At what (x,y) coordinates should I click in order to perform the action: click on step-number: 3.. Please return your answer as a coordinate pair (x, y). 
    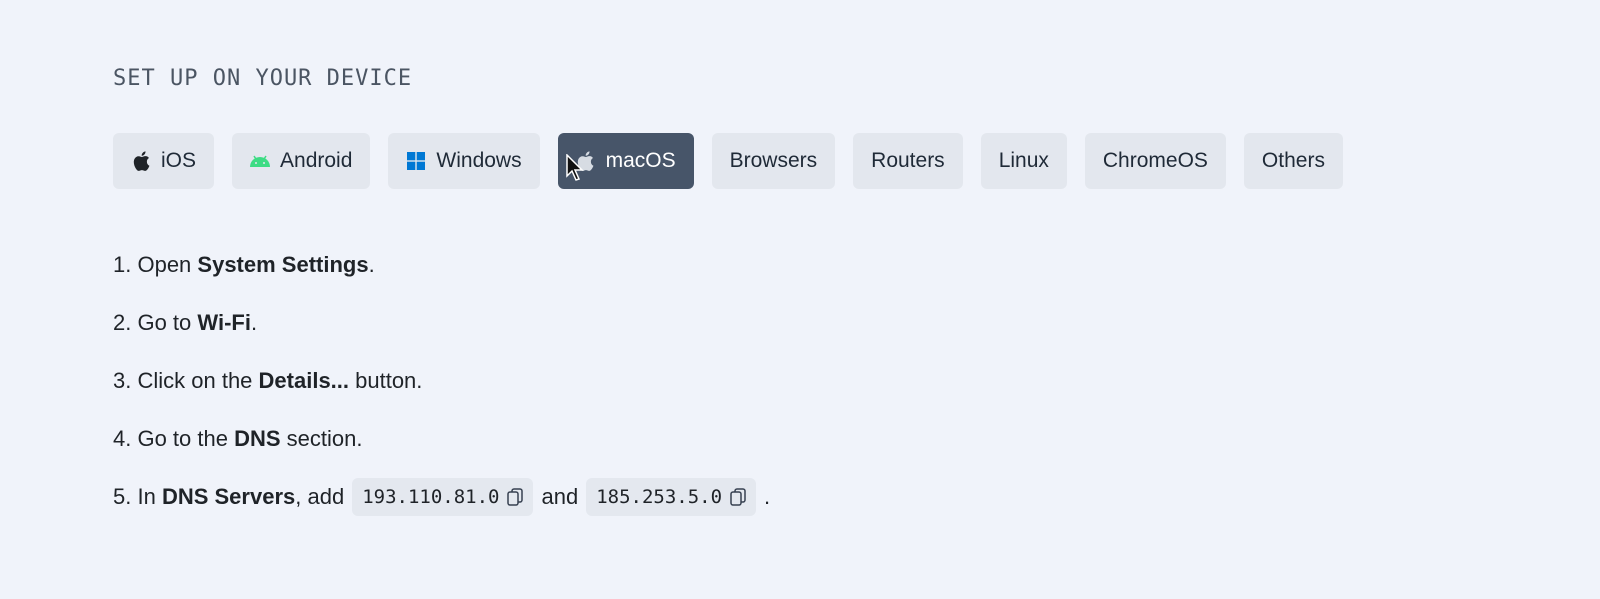
    Looking at the image, I should click on (122, 380).